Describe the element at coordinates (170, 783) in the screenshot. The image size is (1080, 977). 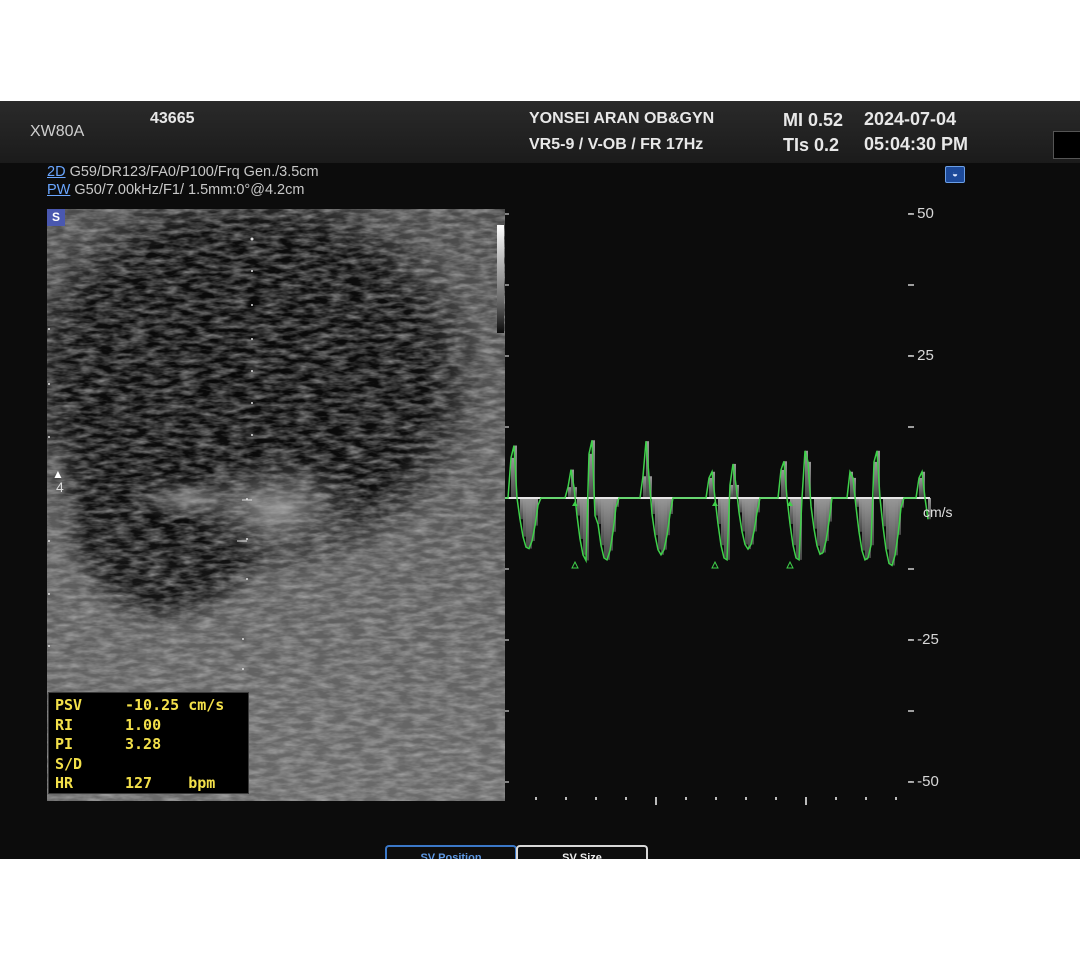
I see `measurement-value: 127 bpm` at that location.